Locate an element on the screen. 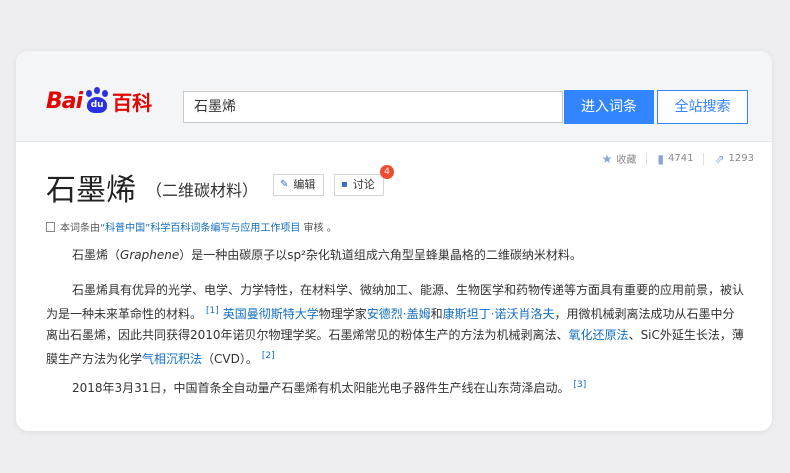 This screenshot has height=473, width=790. enter-entry-button: 进入词条 is located at coordinates (609, 107).